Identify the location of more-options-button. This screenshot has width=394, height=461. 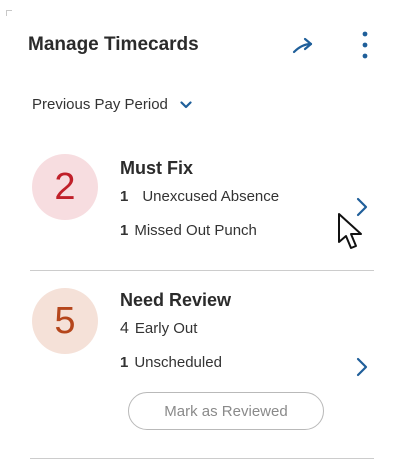
(365, 45).